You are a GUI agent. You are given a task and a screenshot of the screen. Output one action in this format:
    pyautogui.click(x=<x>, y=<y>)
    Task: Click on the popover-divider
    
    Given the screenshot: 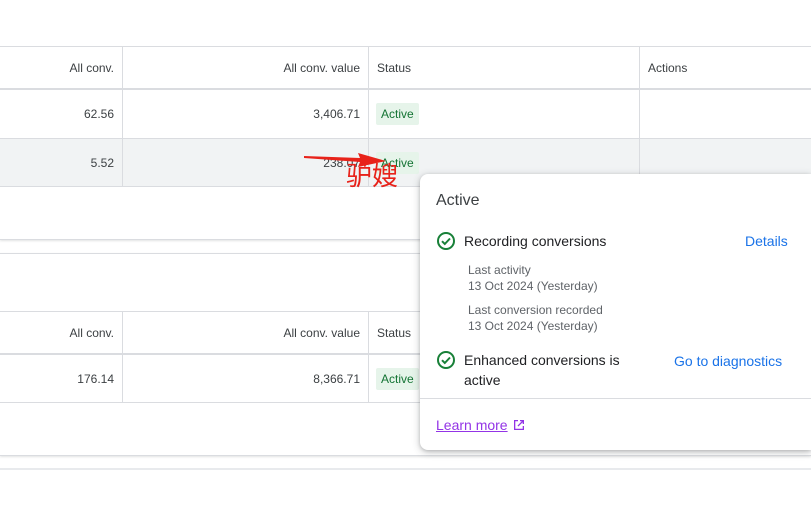 What is the action you would take?
    pyautogui.click(x=615, y=398)
    